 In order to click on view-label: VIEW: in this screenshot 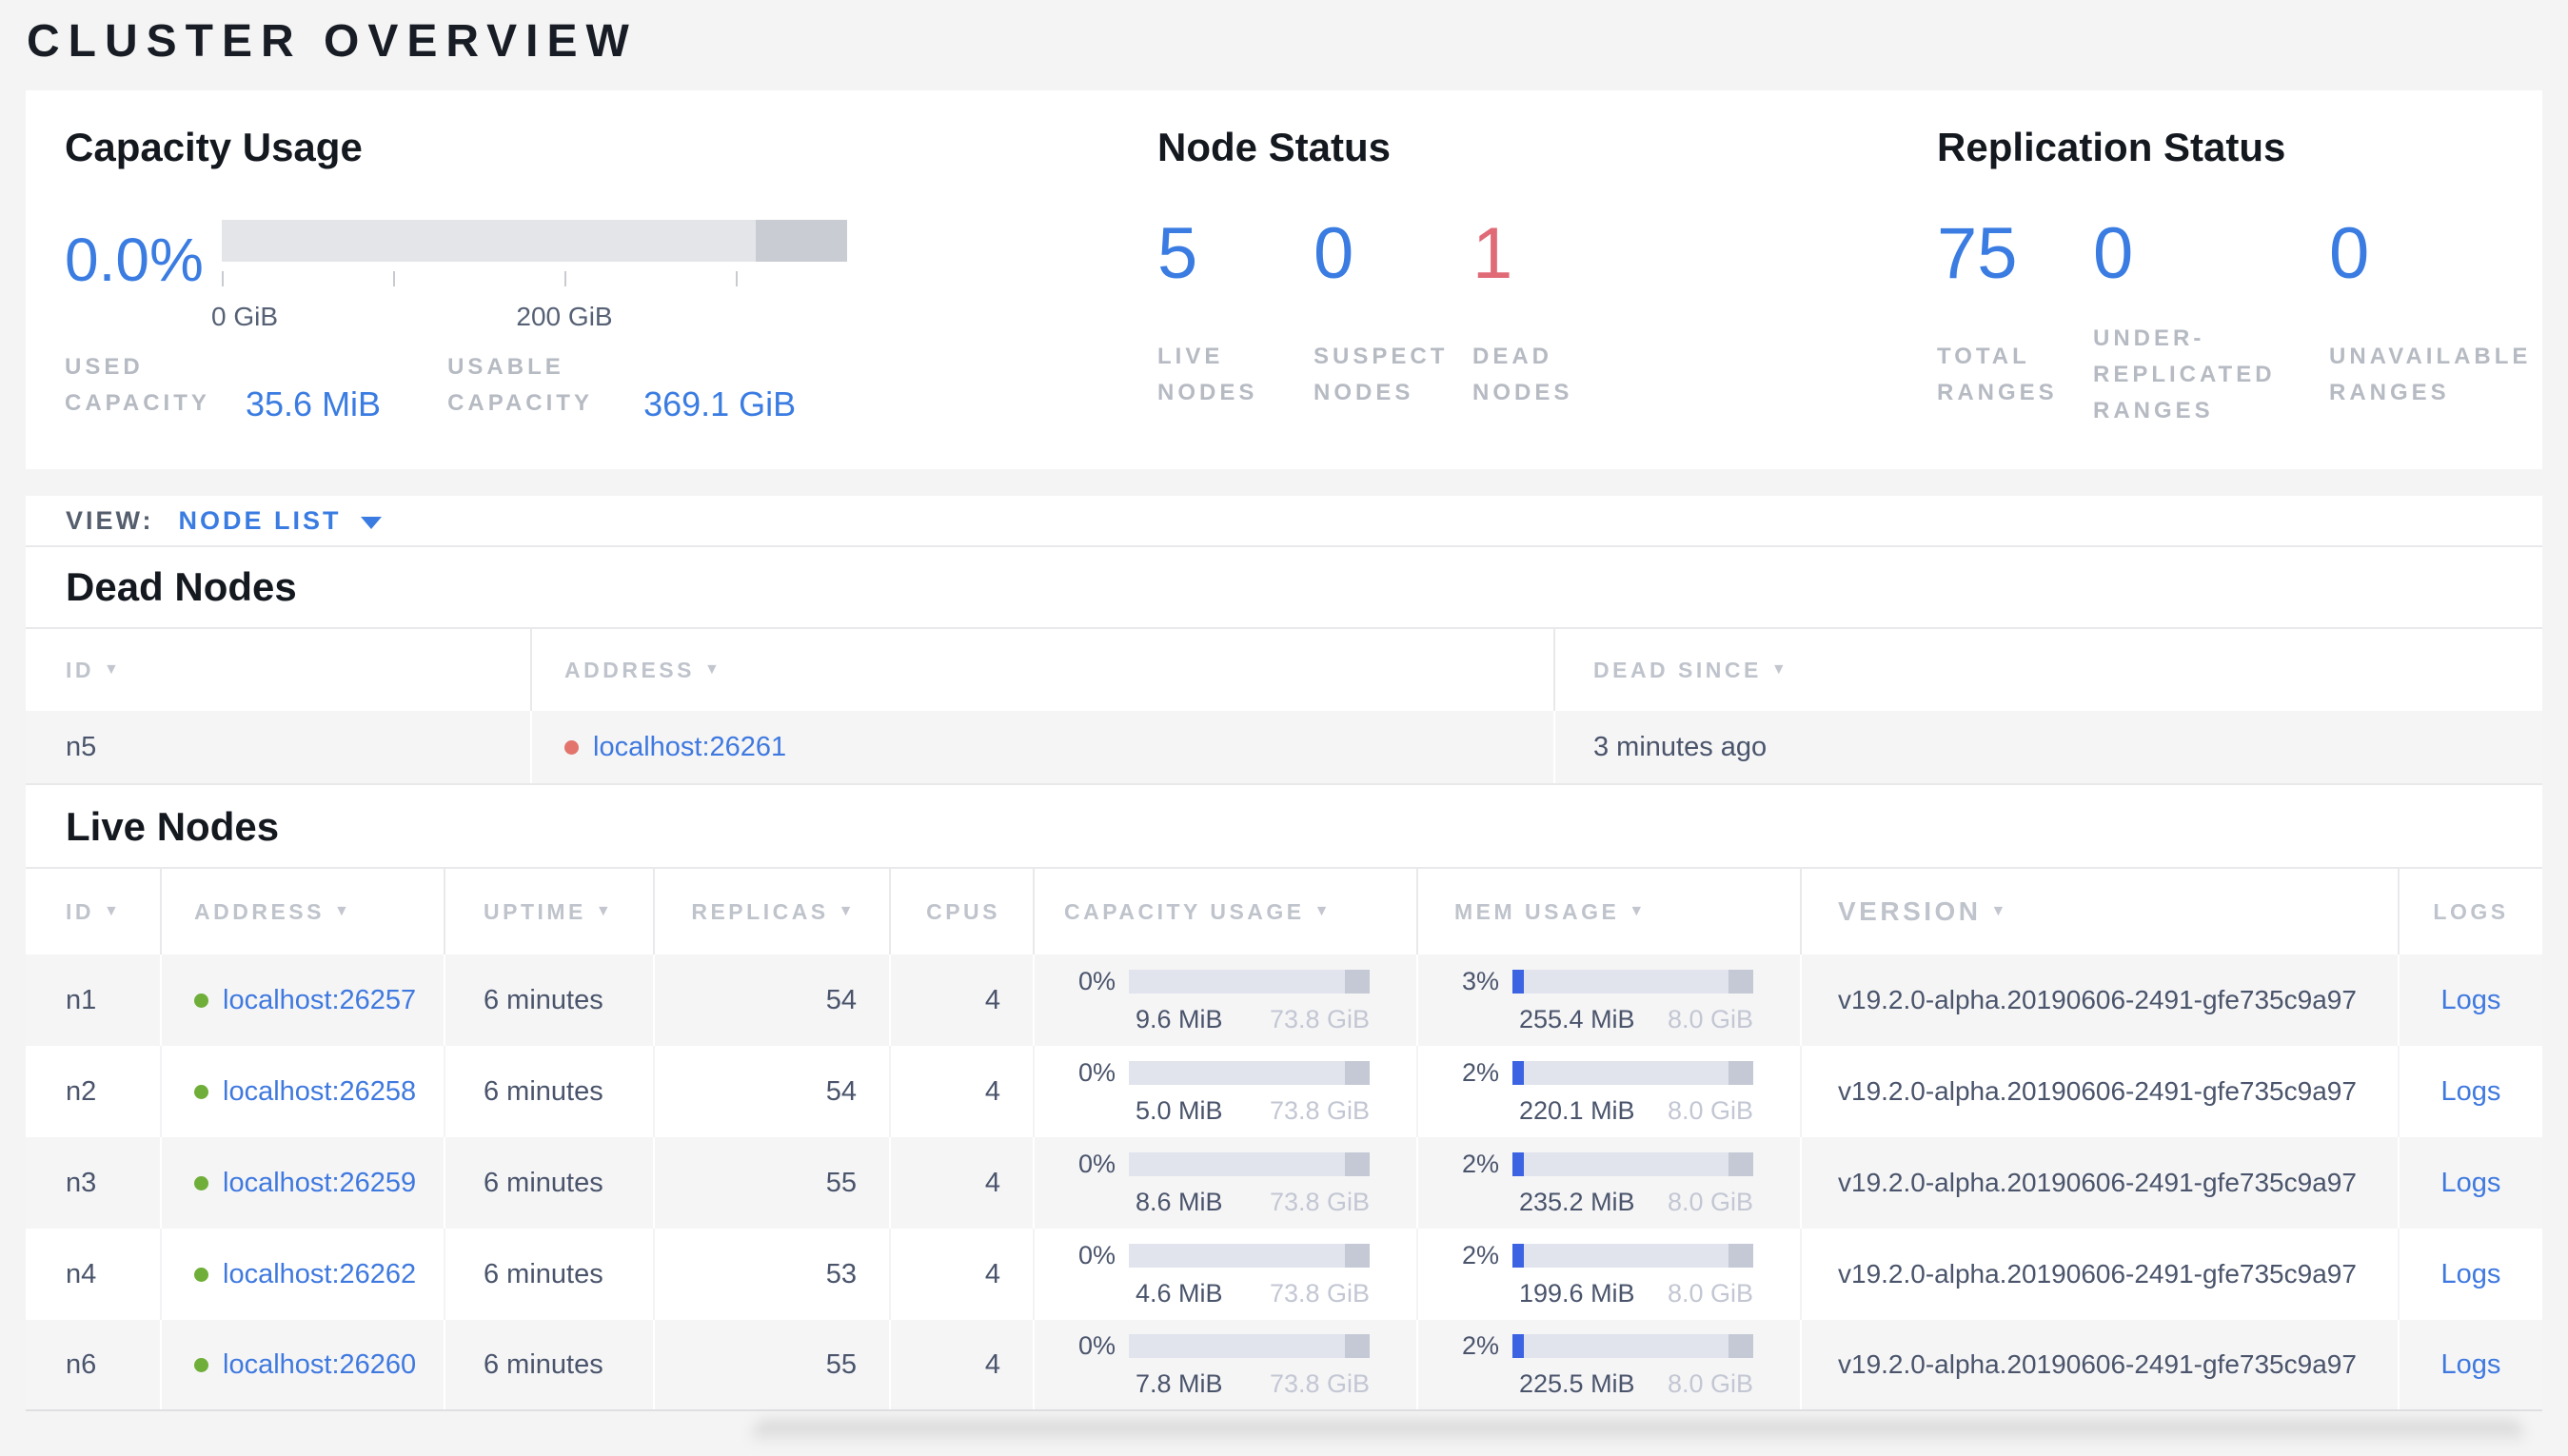, I will do `click(110, 520)`.